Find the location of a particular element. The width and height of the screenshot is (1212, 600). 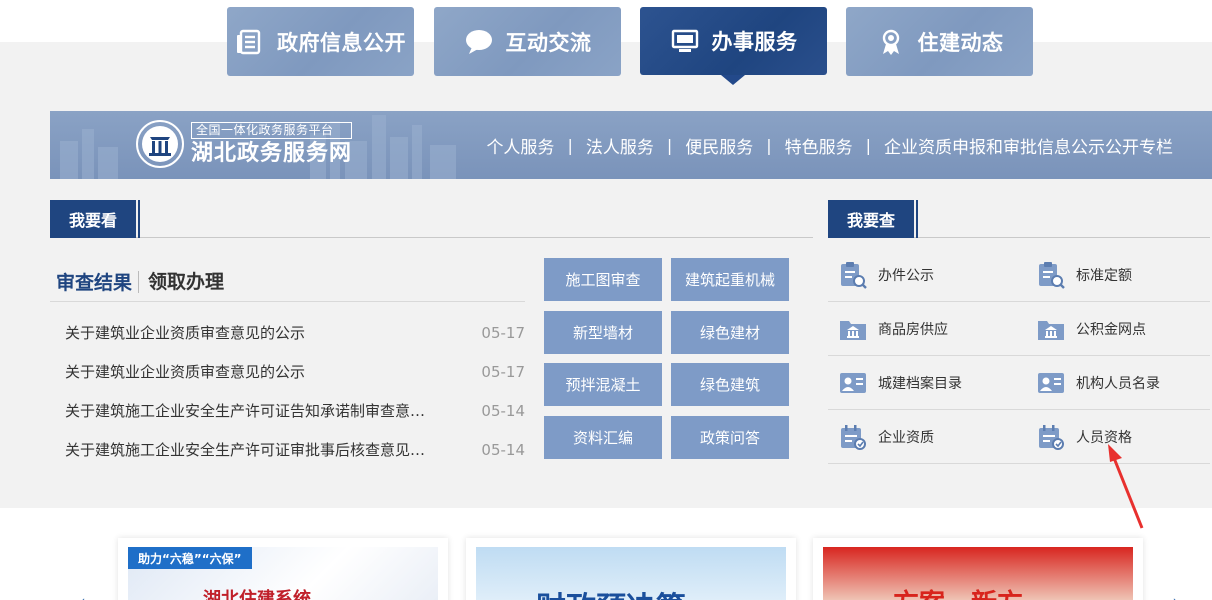

document-compilation-button: 资料汇编 is located at coordinates (603, 437).